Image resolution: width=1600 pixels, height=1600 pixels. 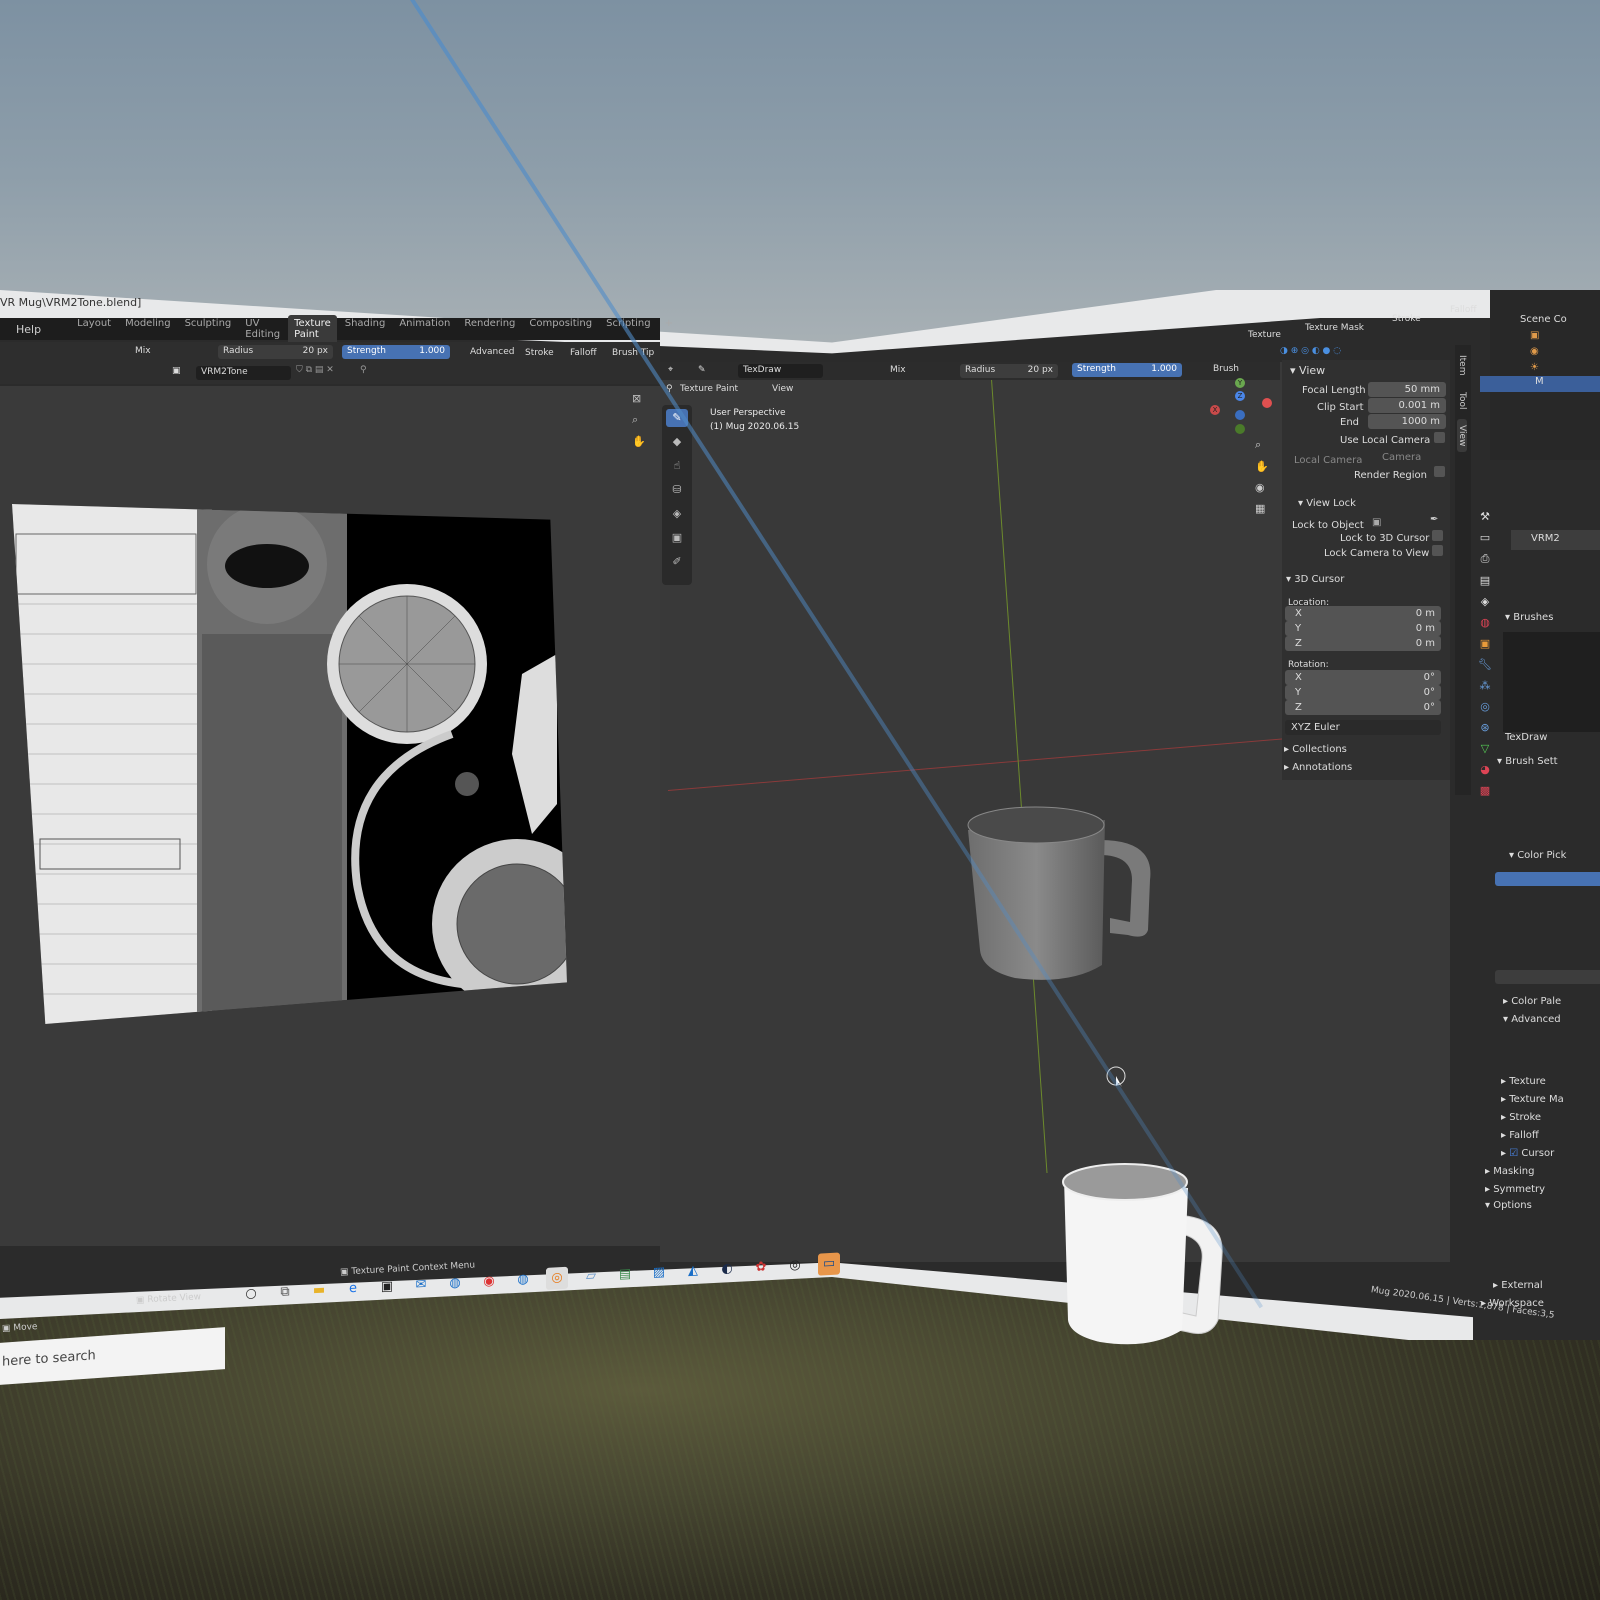 What do you see at coordinates (1513, 1153) in the screenshot?
I see `cursor-checkbox: ☑` at bounding box center [1513, 1153].